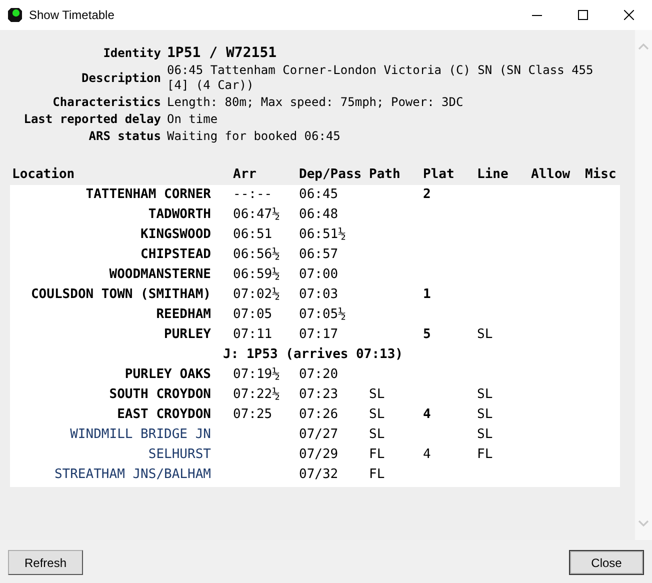 The height and width of the screenshot is (583, 652). I want to click on table-cell: 5, so click(427, 334).